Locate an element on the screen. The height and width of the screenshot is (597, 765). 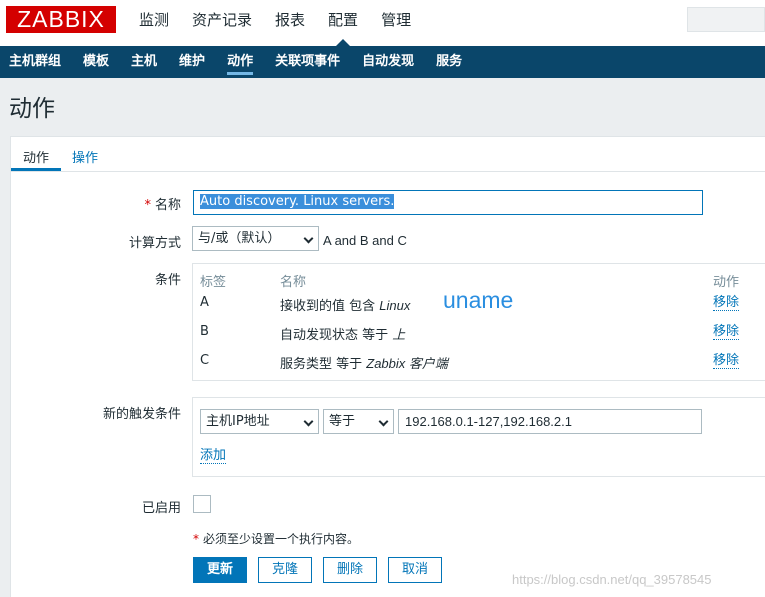
uname-annotation: uname is located at coordinates (478, 300).